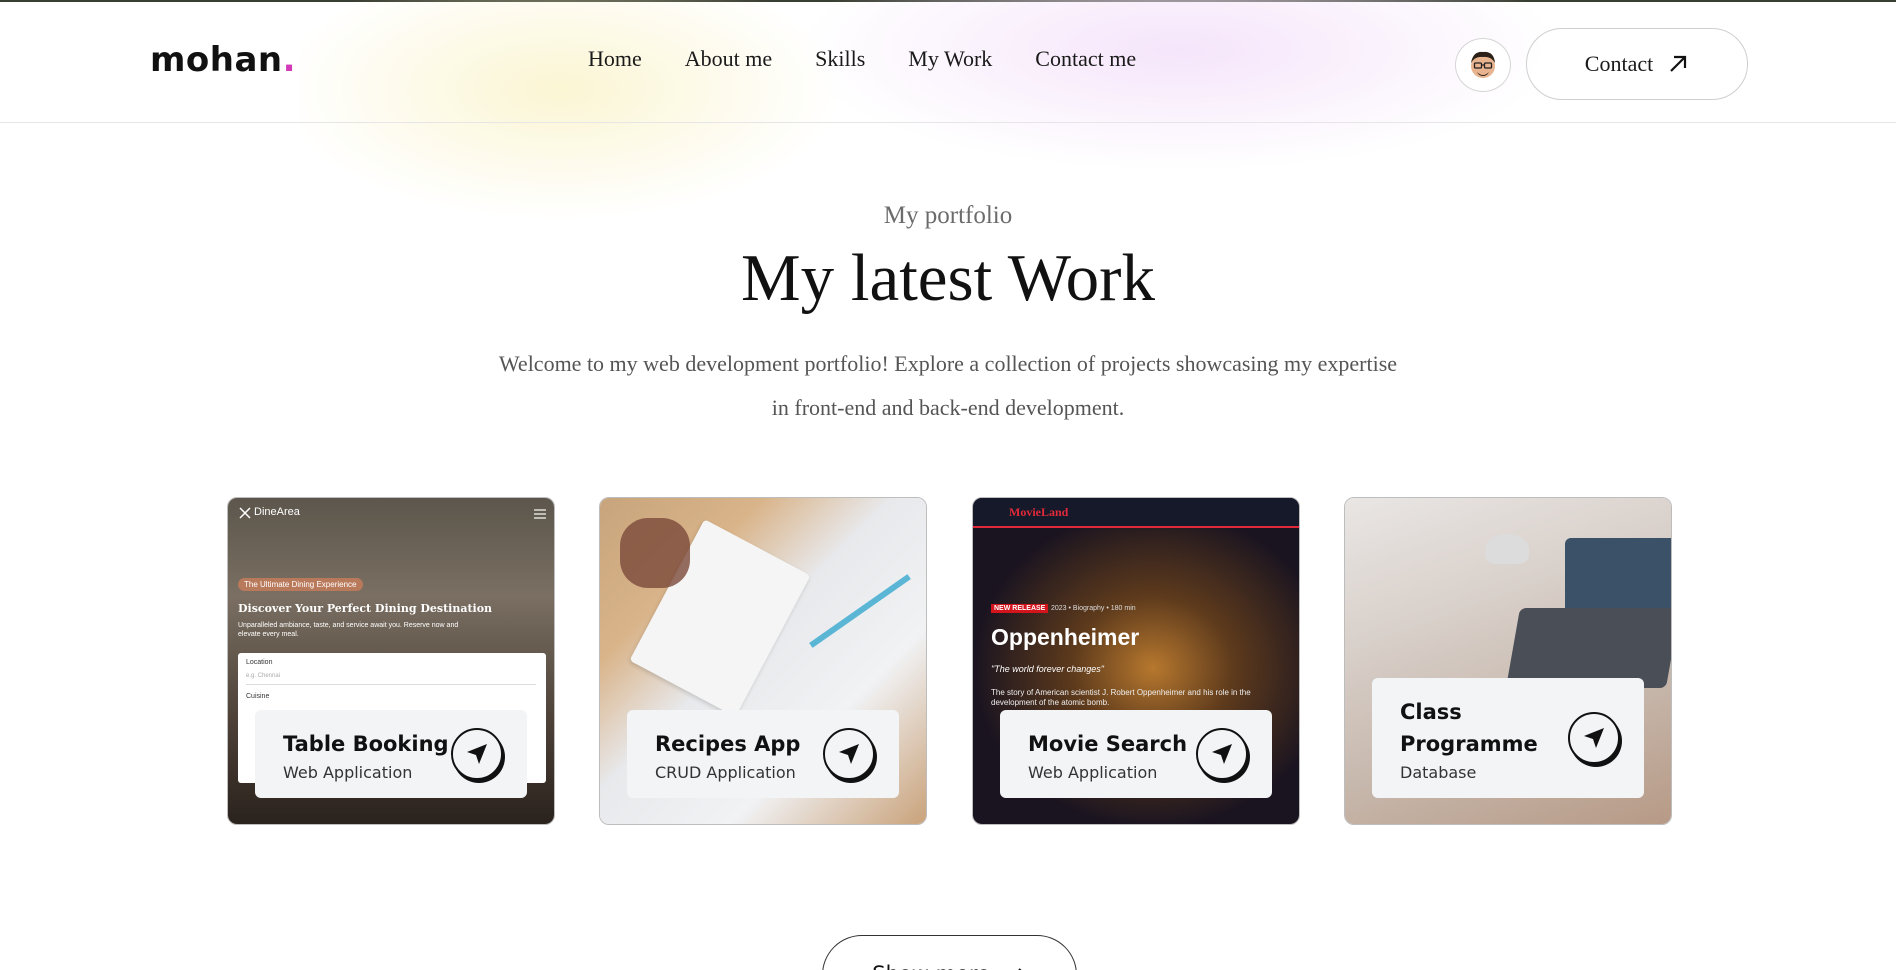 The height and width of the screenshot is (970, 1896). What do you see at coordinates (1020, 608) in the screenshot?
I see `preview-badge: NEW RELEASE` at bounding box center [1020, 608].